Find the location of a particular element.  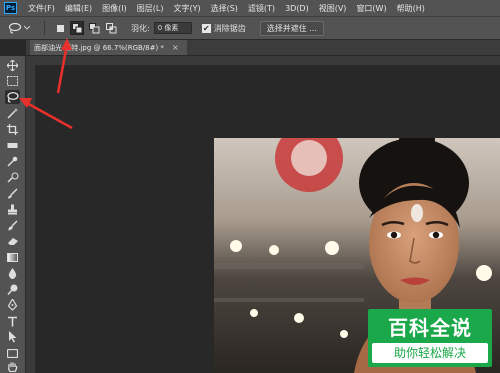

history-brush-icon is located at coordinates (13, 224).